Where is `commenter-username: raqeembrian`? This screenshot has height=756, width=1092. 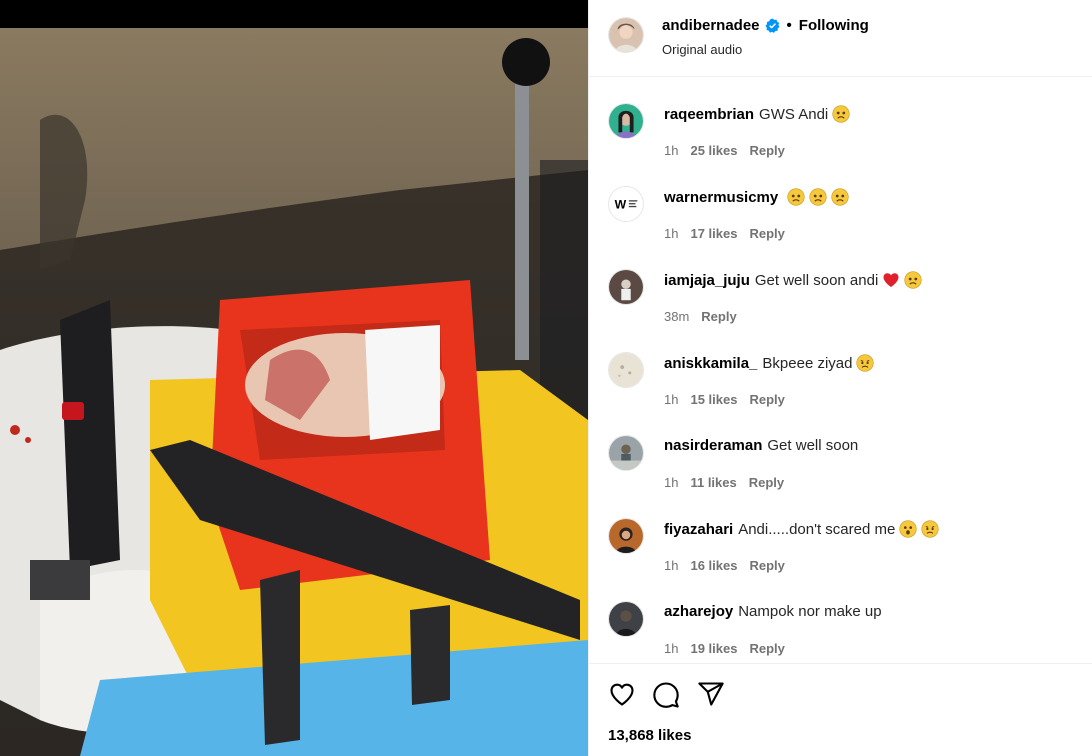
commenter-username: raqeembrian is located at coordinates (709, 114).